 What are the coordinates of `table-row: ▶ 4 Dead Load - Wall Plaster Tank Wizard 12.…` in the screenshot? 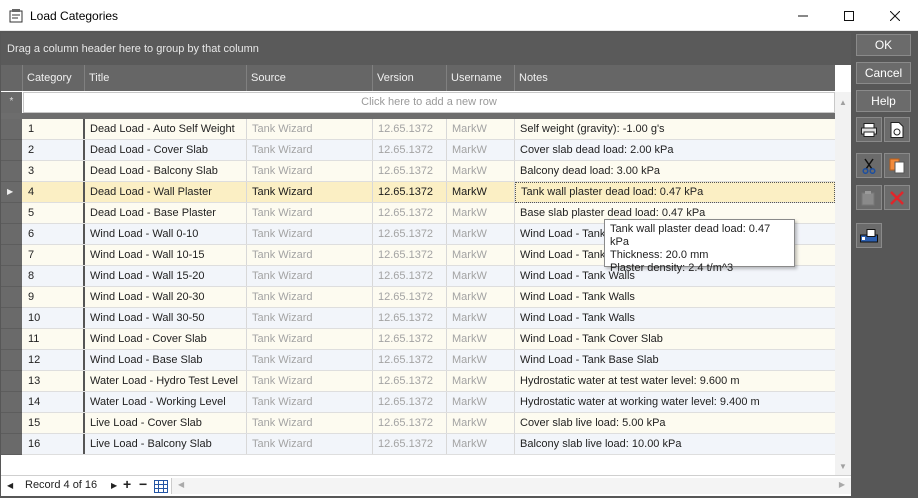 It's located at (418, 192).